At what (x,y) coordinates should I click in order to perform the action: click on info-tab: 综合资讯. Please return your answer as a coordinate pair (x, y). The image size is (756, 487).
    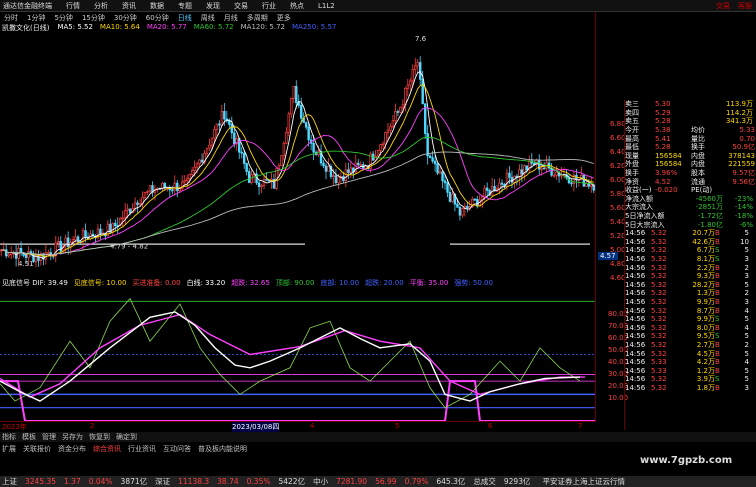
    Looking at the image, I should click on (107, 449).